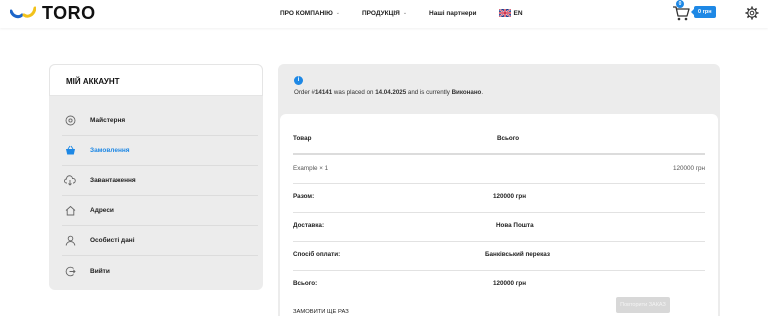 The width and height of the screenshot is (768, 316). I want to click on notice-text: and is currently, so click(429, 92).